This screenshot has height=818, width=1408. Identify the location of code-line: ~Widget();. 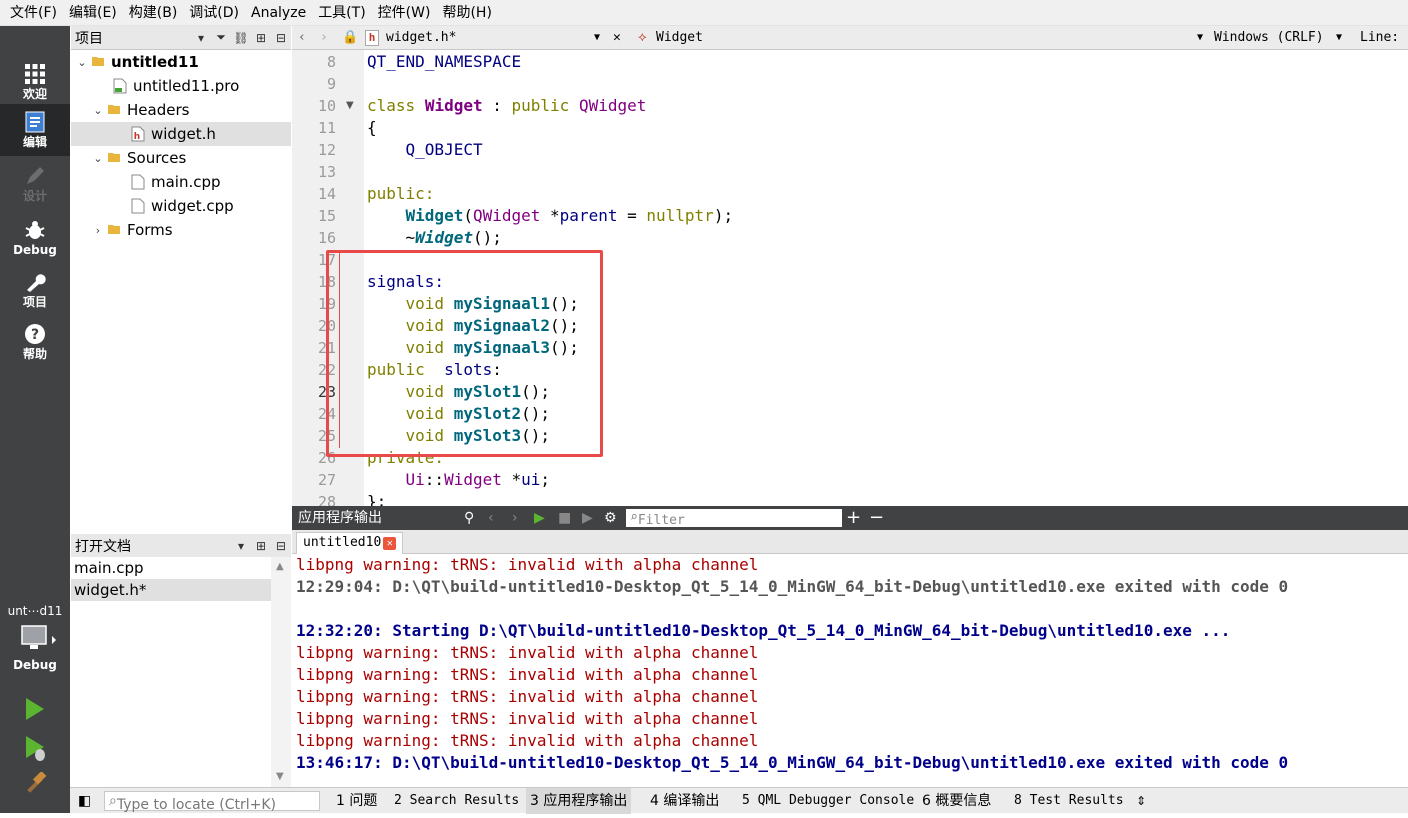
(434, 237).